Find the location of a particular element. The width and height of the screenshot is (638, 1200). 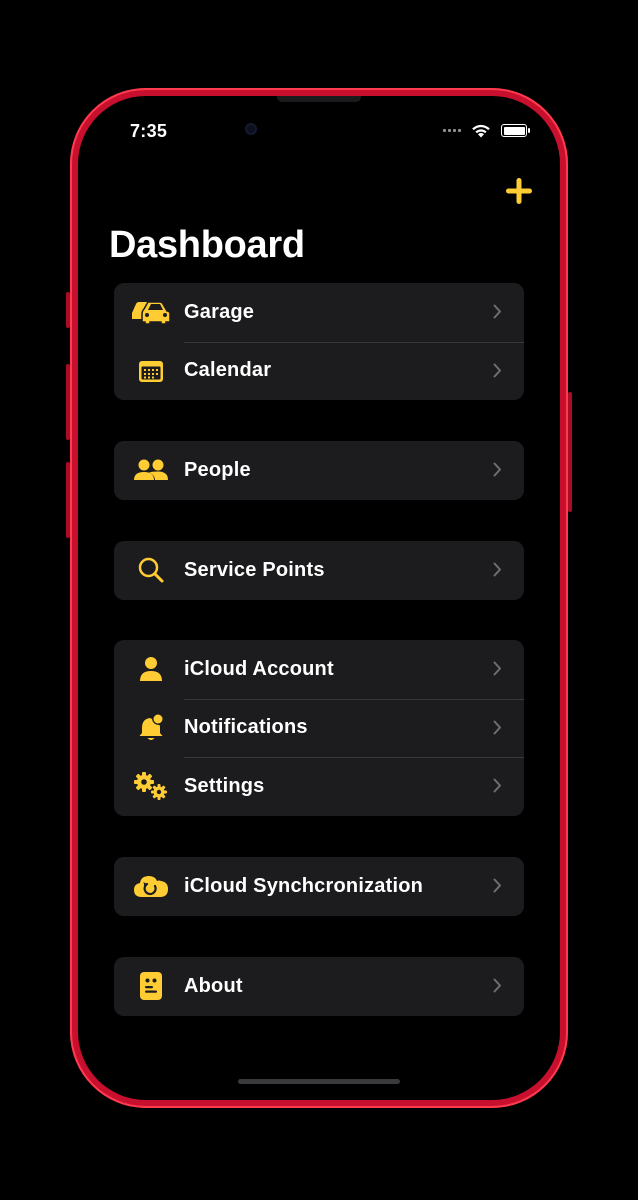

menu-item-about: About is located at coordinates (319, 986).